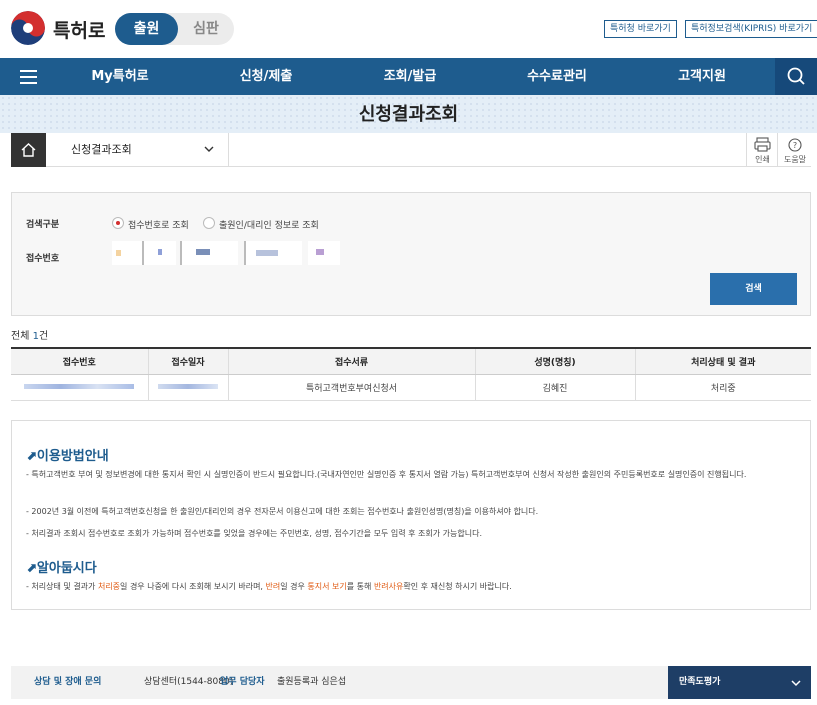 This screenshot has width=817, height=705. Describe the element at coordinates (723, 361) in the screenshot. I see `column-header: 처리상태 및 결과` at that location.